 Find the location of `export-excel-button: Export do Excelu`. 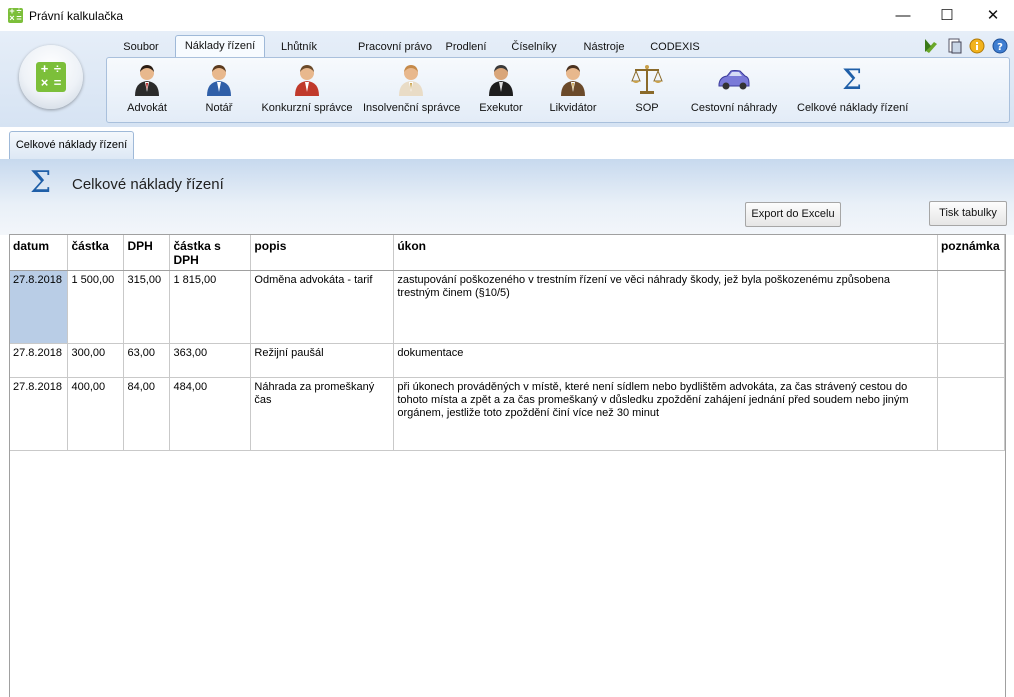

export-excel-button: Export do Excelu is located at coordinates (793, 214).